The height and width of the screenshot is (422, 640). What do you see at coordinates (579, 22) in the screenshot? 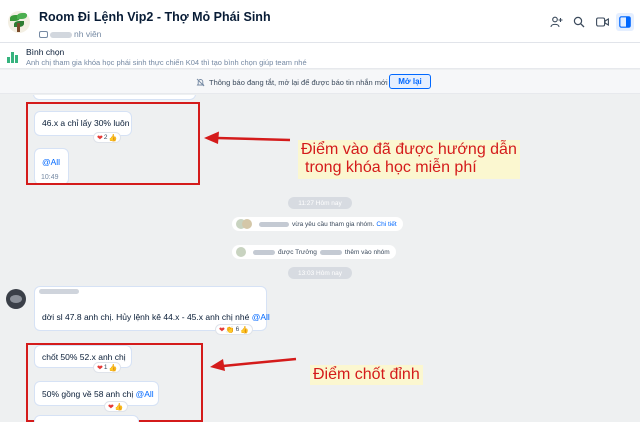
I see `search-icon` at bounding box center [579, 22].